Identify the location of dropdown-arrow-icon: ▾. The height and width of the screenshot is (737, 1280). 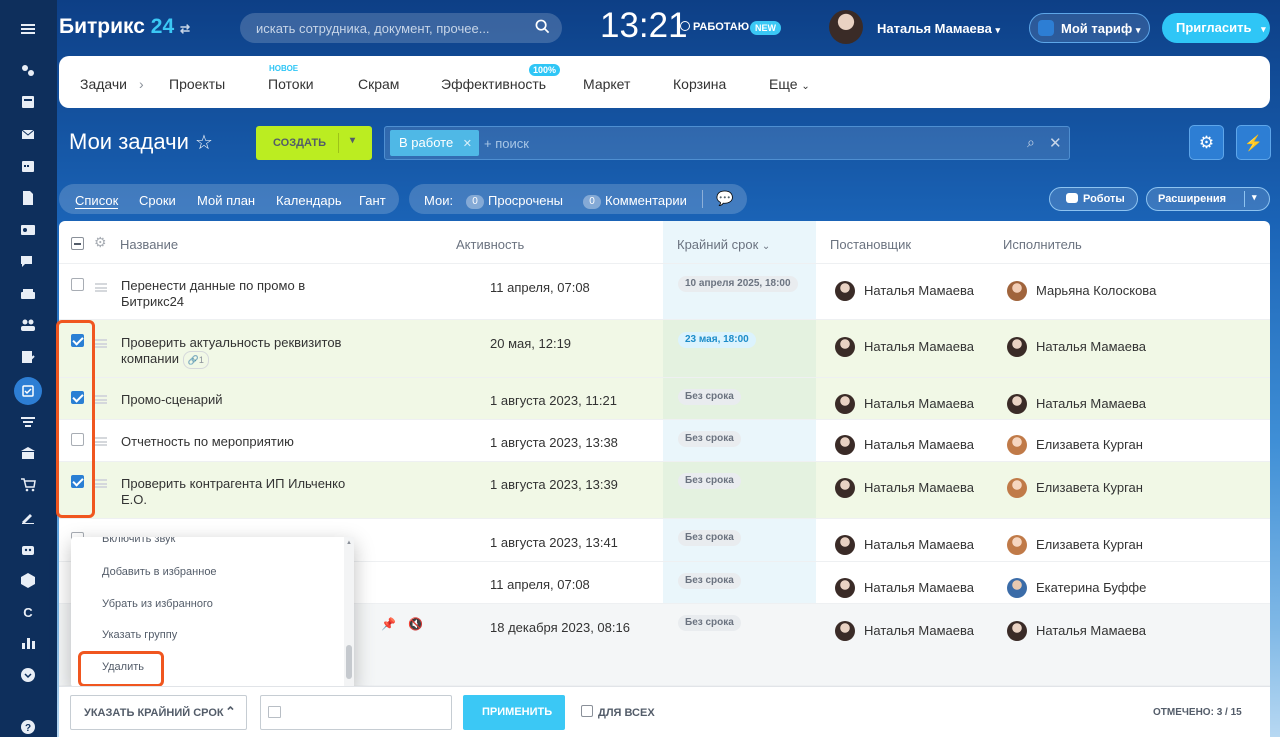
(352, 140).